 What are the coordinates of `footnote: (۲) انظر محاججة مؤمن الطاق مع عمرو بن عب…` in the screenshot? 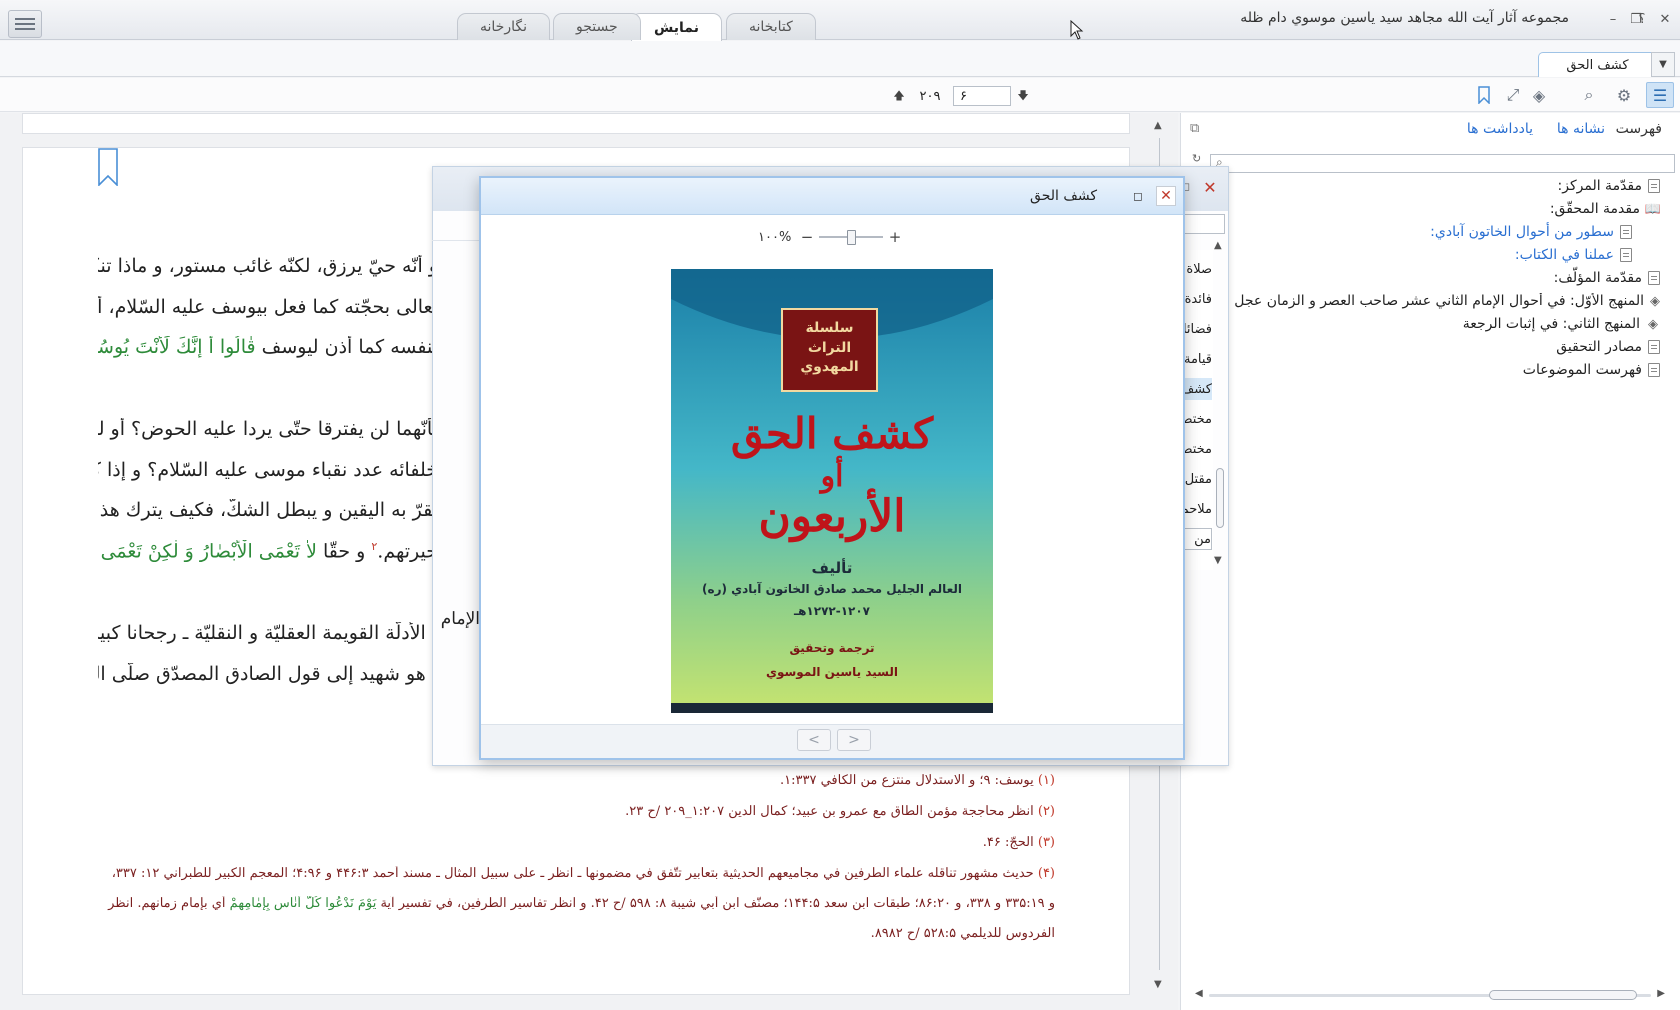 It's located at (840, 811).